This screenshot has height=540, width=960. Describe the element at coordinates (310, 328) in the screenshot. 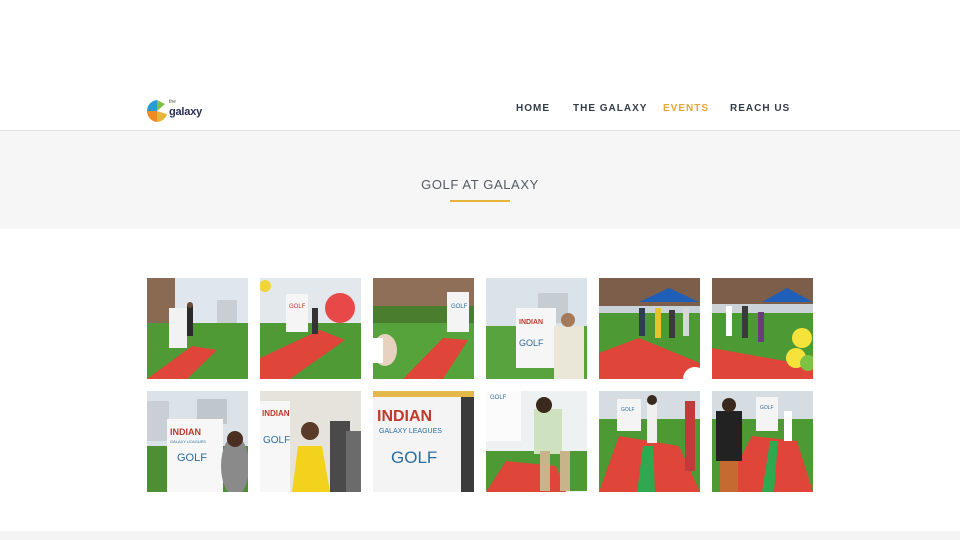

I see `gallery-photo-2: GOLF` at that location.